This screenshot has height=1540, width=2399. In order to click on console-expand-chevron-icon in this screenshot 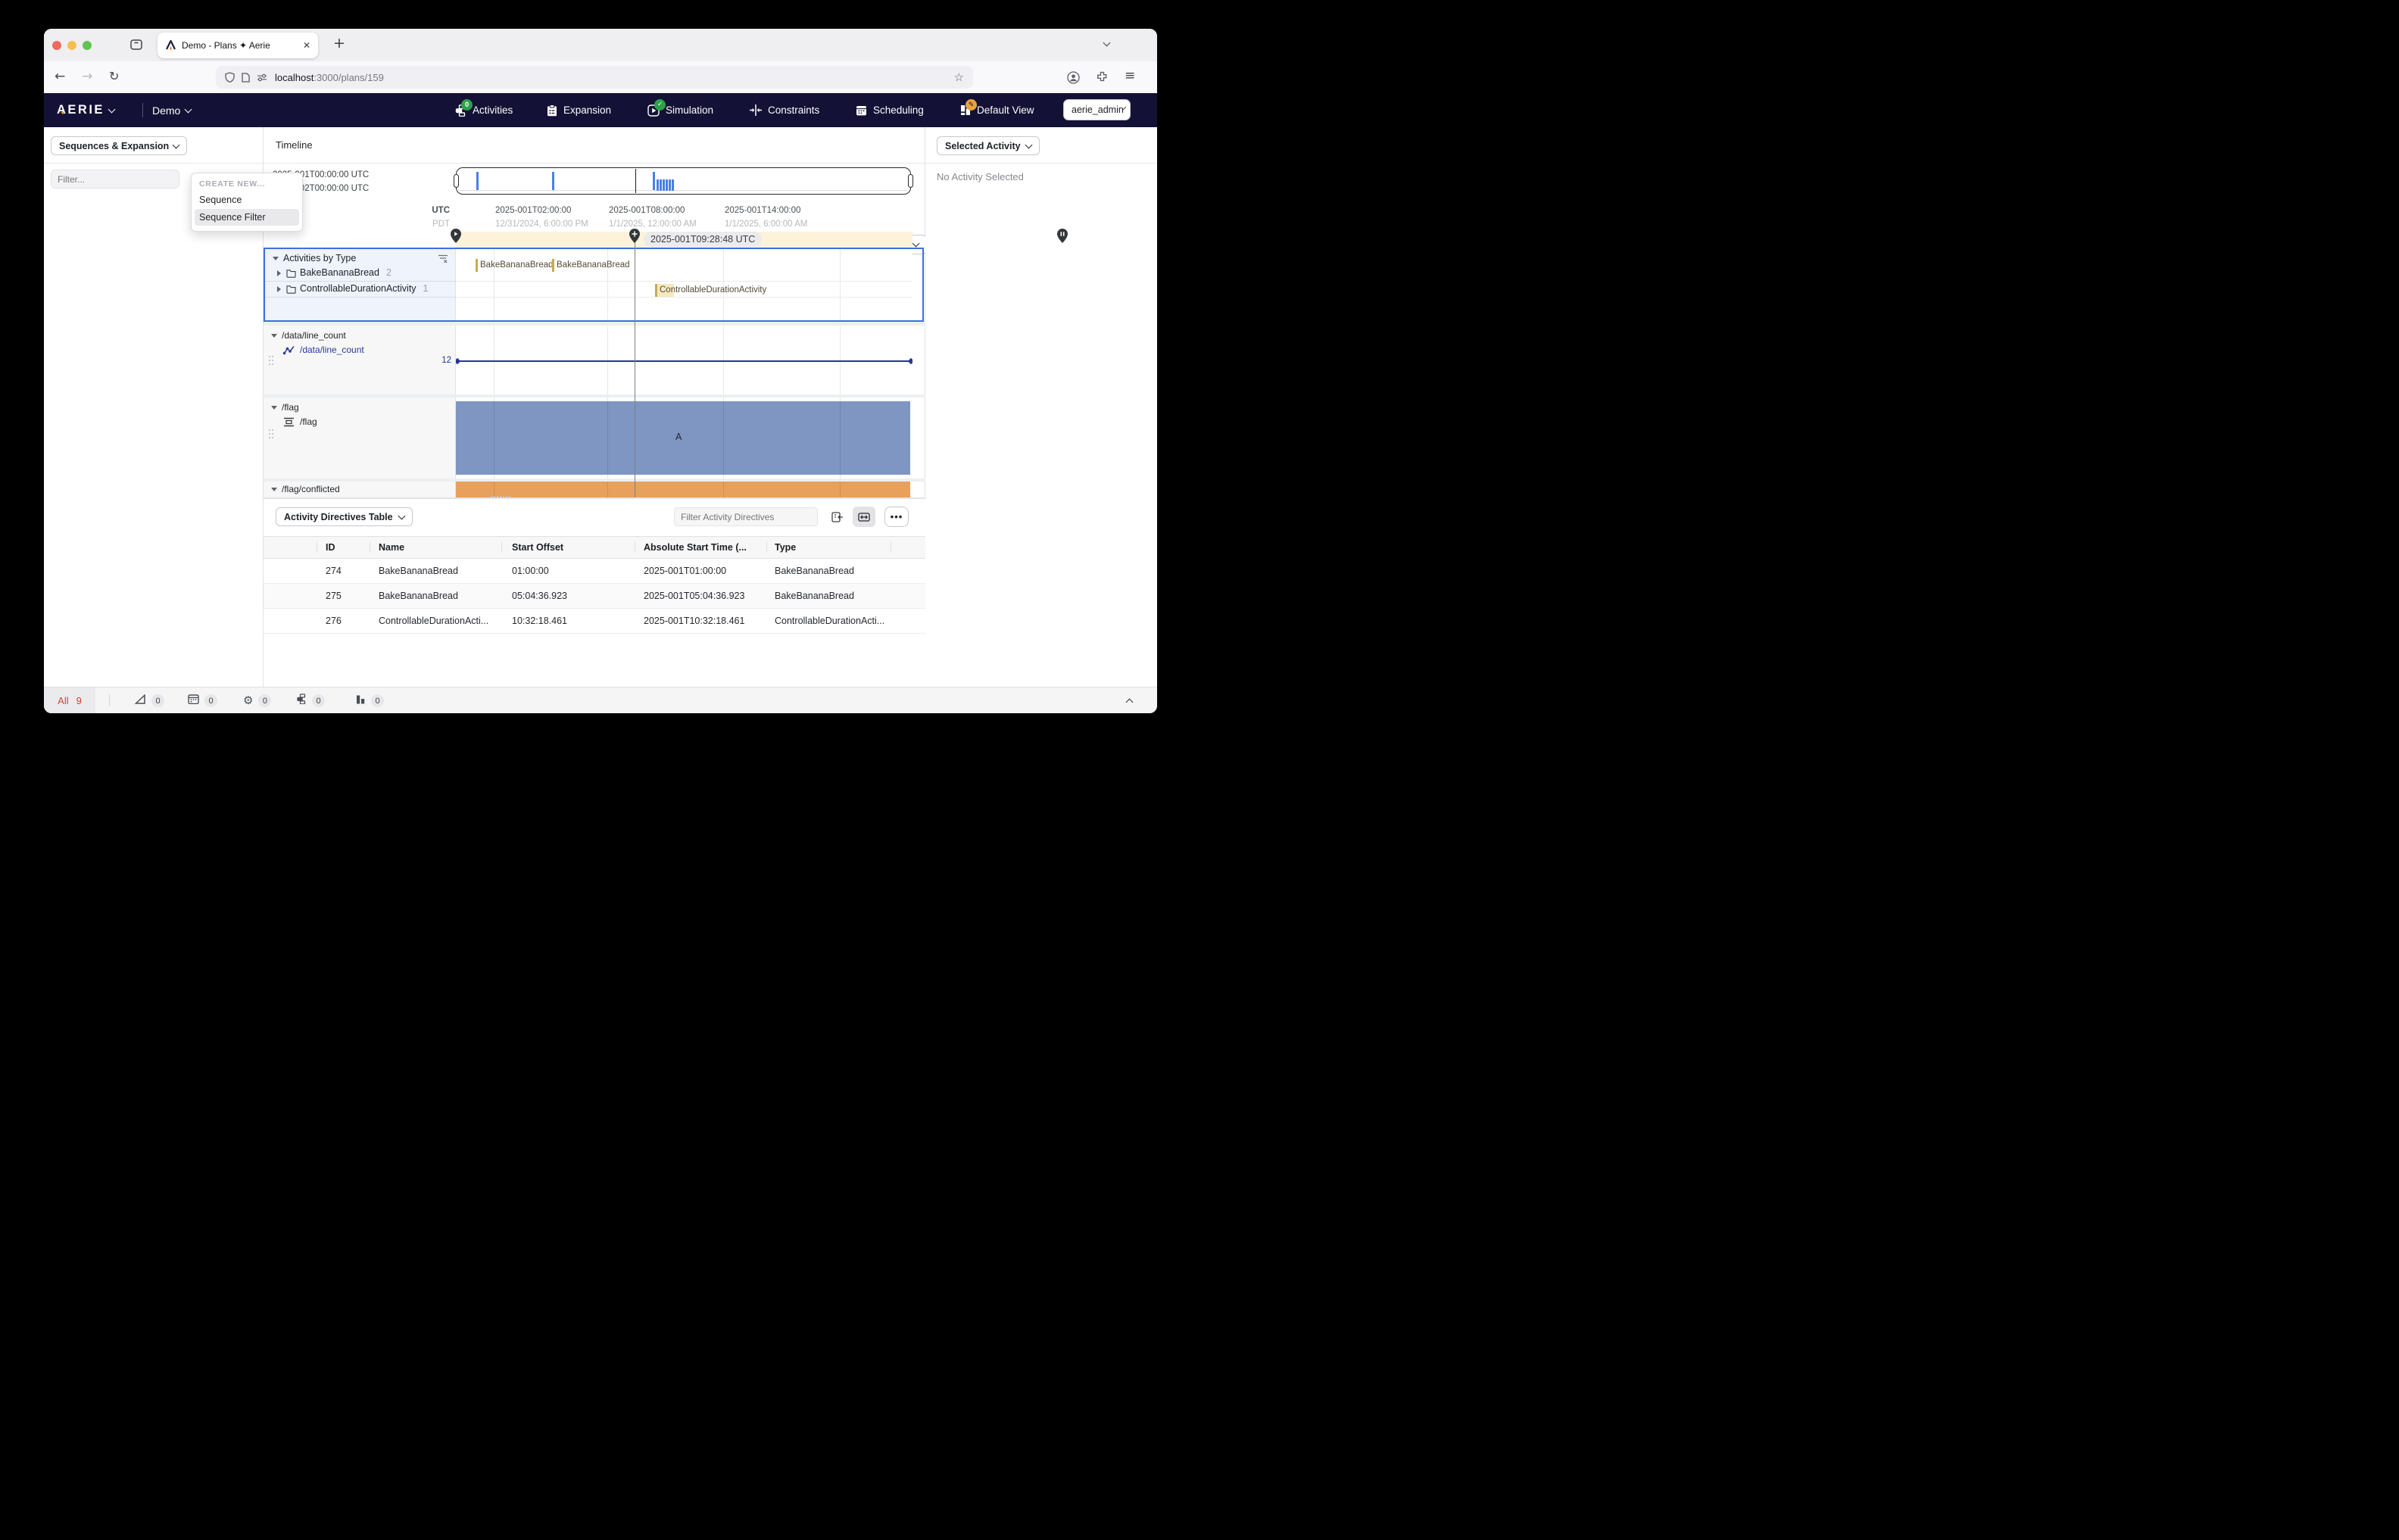, I will do `click(1129, 702)`.